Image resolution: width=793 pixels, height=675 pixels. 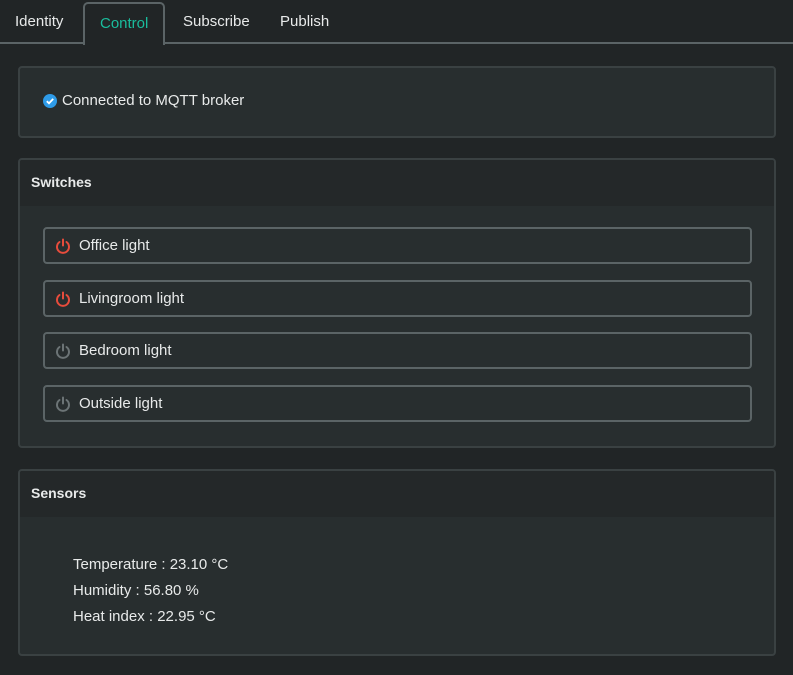 What do you see at coordinates (124, 23) in the screenshot?
I see `tab-control: Control` at bounding box center [124, 23].